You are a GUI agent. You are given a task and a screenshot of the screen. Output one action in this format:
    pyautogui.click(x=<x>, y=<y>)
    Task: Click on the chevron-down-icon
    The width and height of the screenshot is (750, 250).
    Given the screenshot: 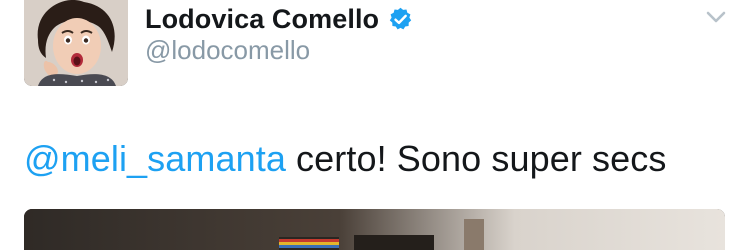 What is the action you would take?
    pyautogui.click(x=716, y=17)
    